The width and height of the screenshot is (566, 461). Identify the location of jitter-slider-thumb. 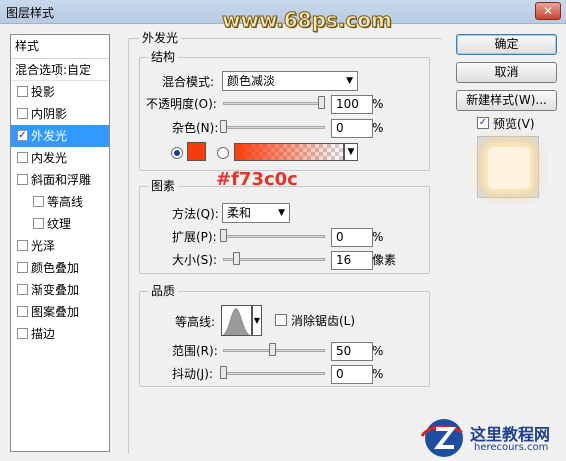
(223, 372).